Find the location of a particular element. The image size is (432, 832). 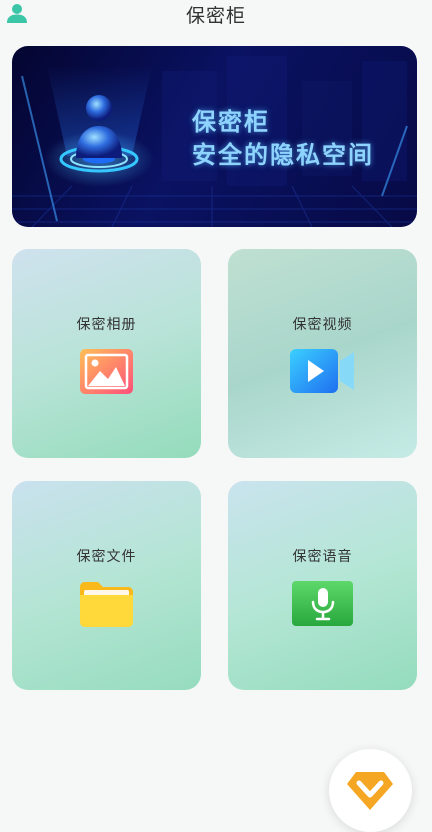

folder-icon is located at coordinates (106, 604).